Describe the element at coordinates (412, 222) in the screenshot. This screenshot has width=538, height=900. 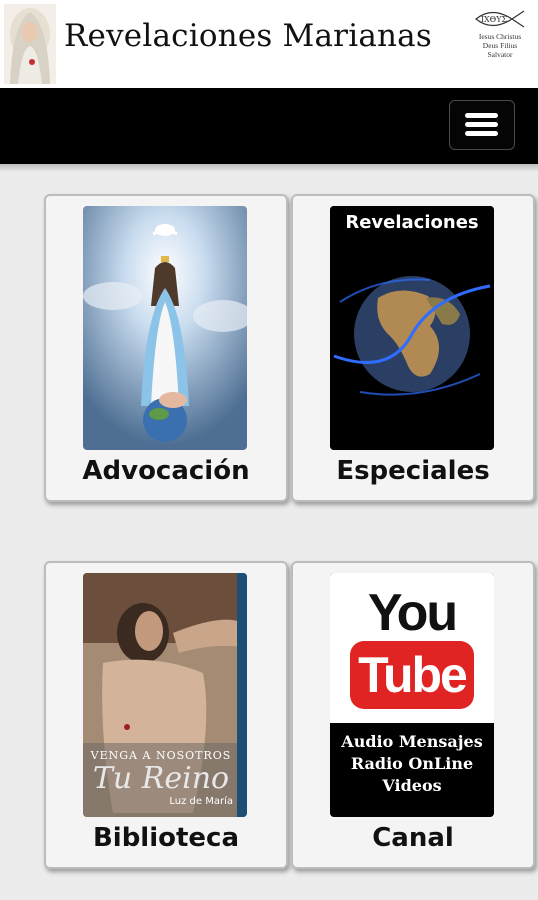
I see `image-title: Revelaciones` at that location.